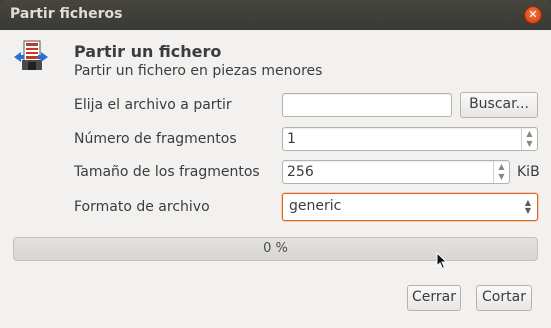  I want to click on dialog-heading: Partir un fichero, so click(148, 51).